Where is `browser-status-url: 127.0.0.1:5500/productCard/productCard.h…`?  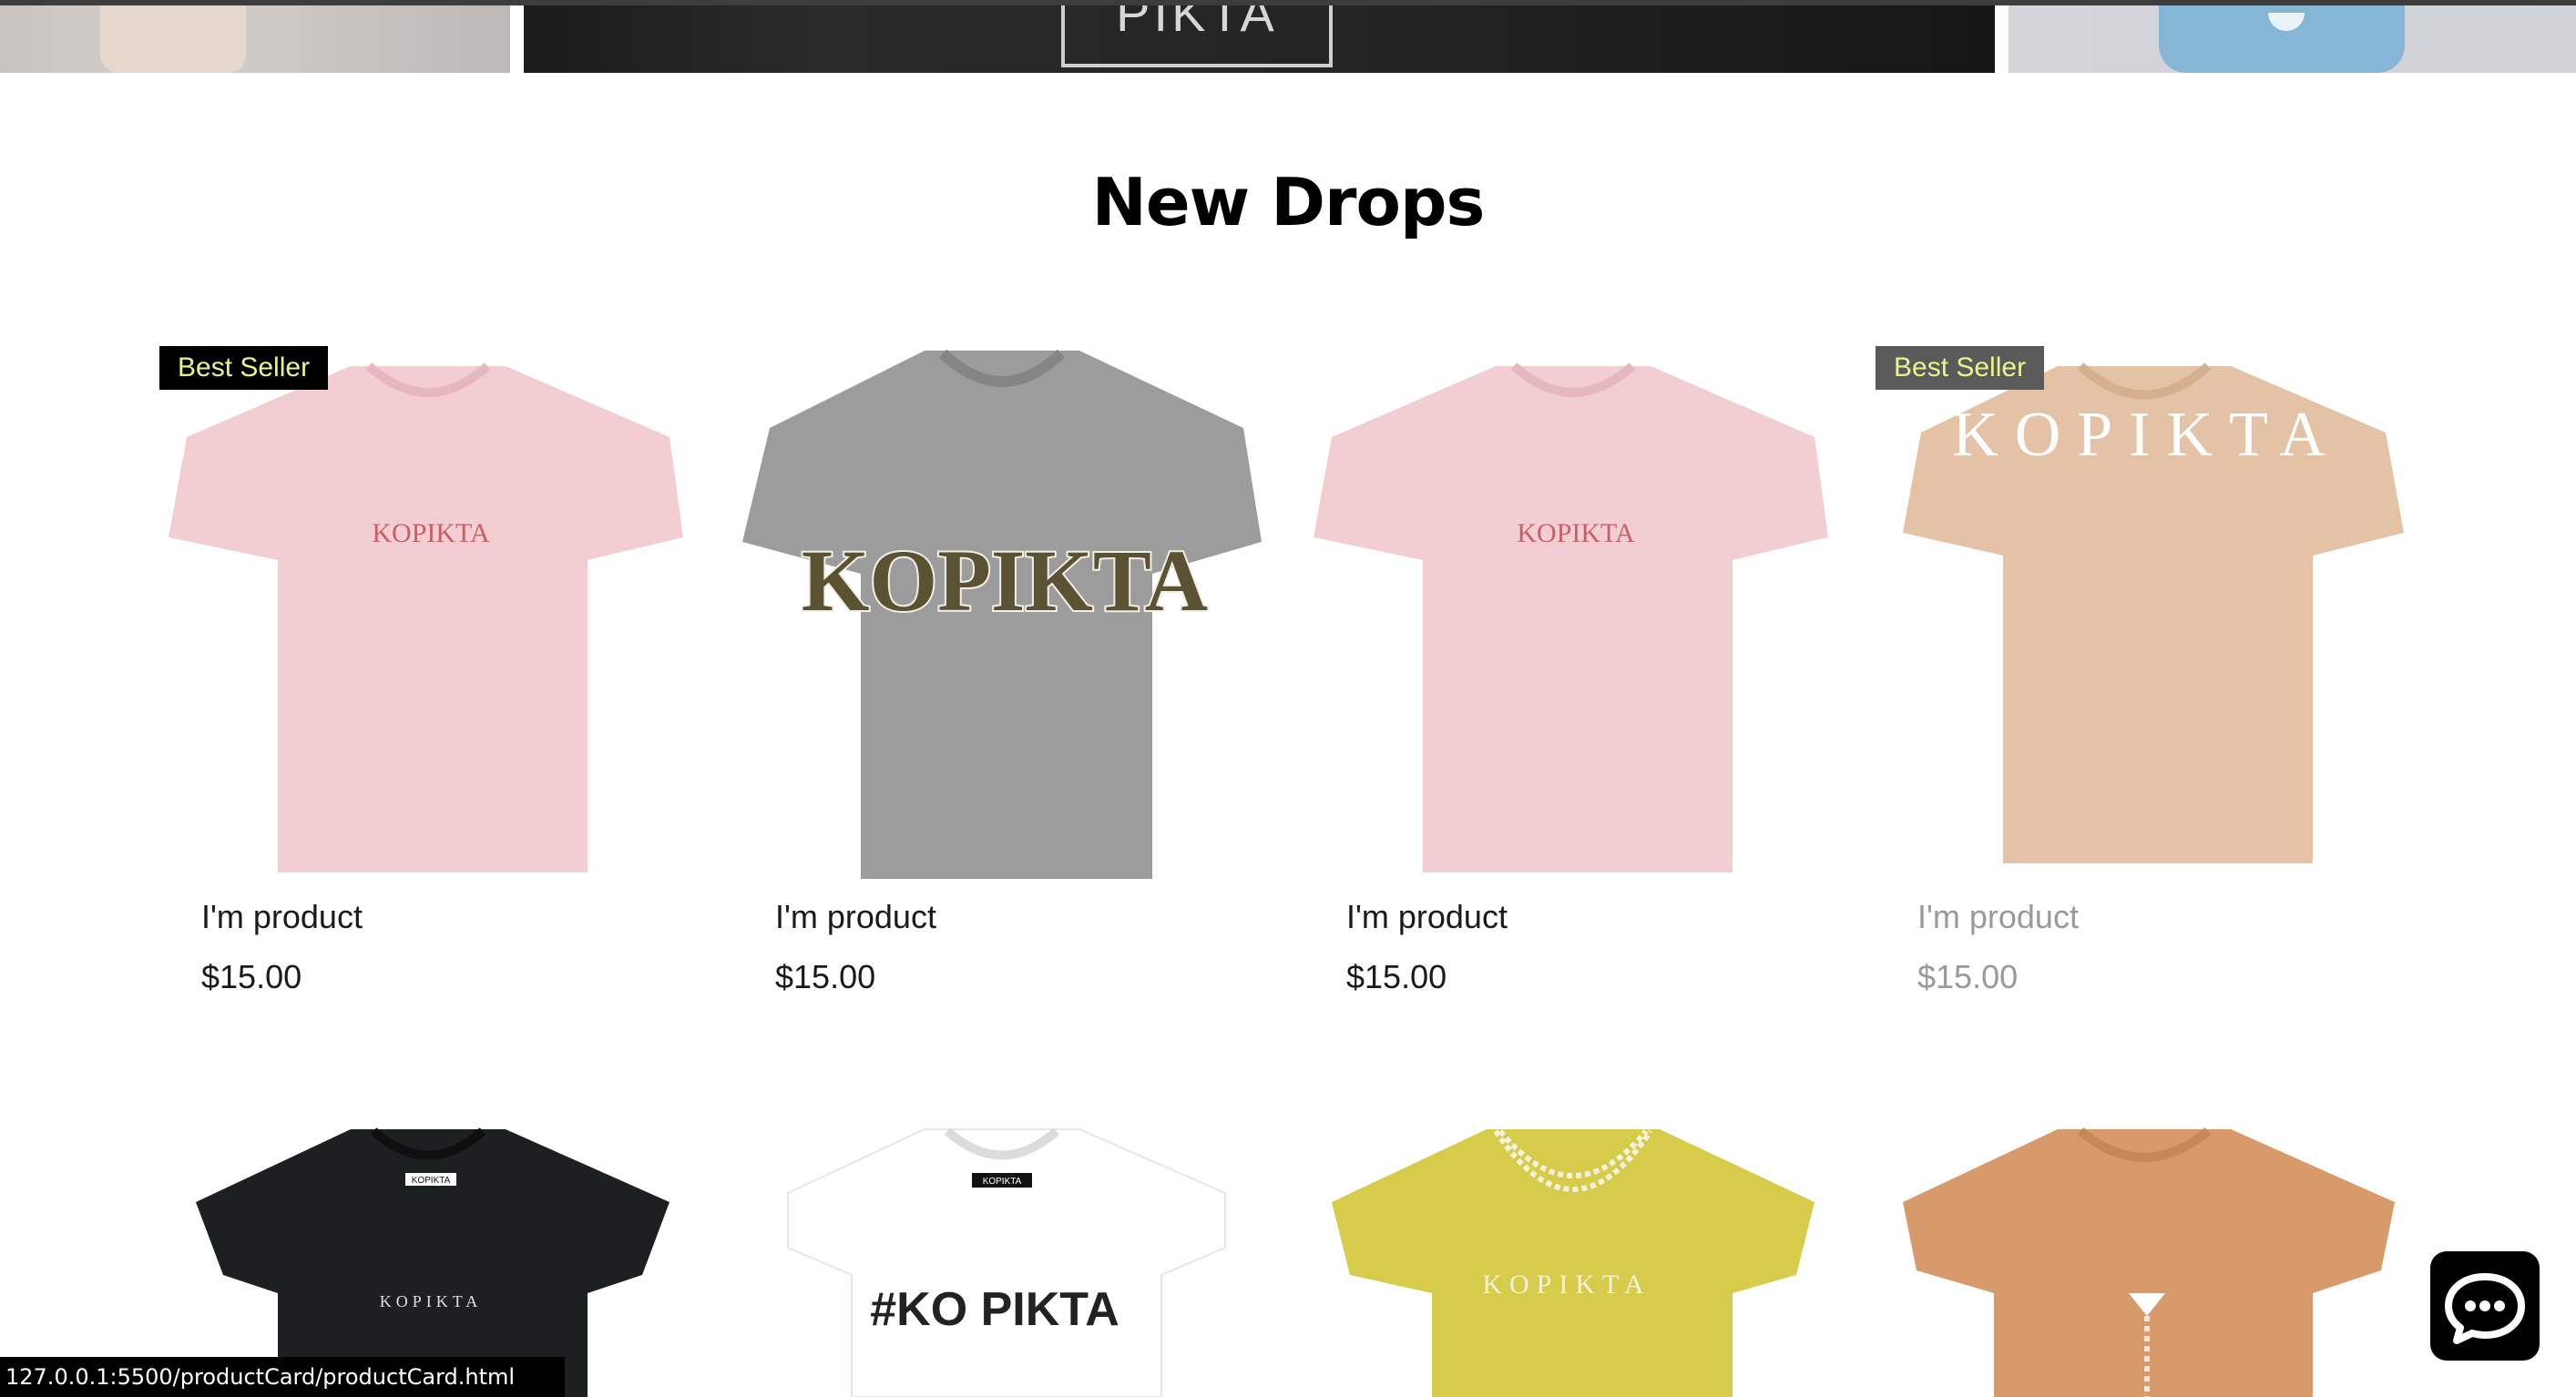
browser-status-url: 127.0.0.1:5500/productCard/productCard.h… is located at coordinates (282, 1377).